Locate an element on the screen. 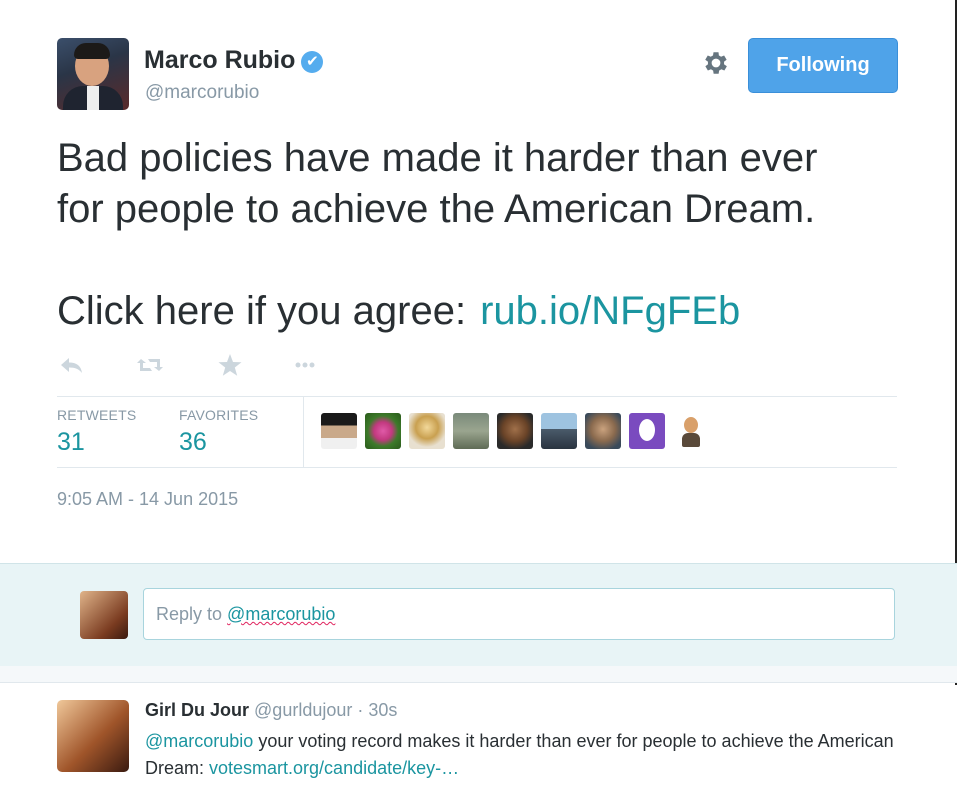 The width and height of the screenshot is (957, 795). reply-author-name: Girl Du Jour is located at coordinates (197, 710).